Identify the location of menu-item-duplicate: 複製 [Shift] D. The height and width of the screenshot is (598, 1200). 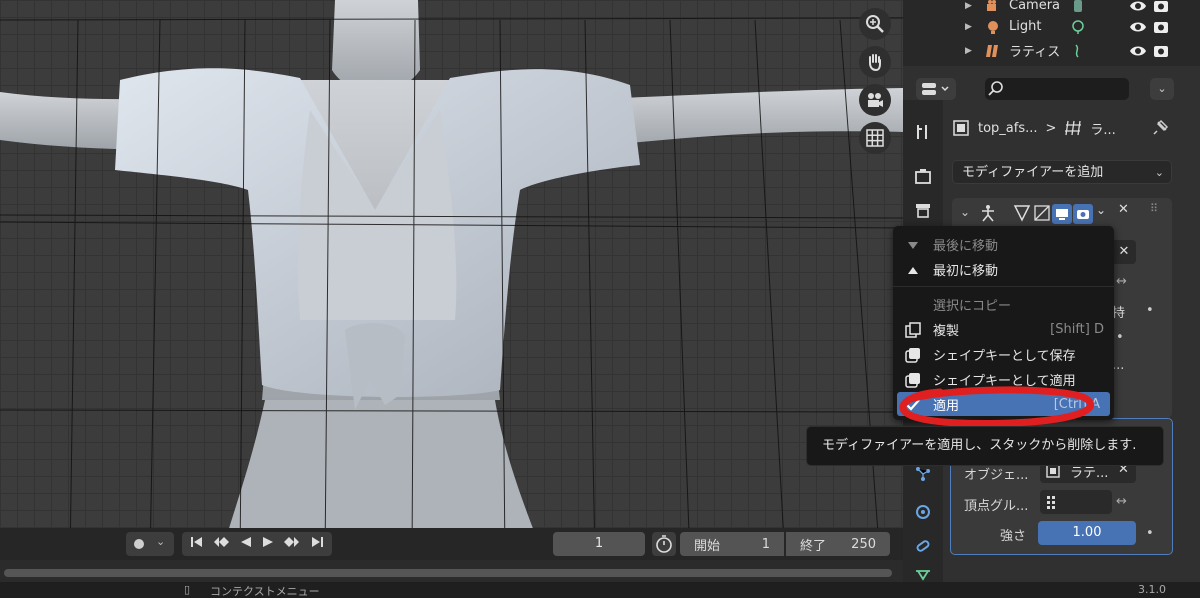
(1003, 329).